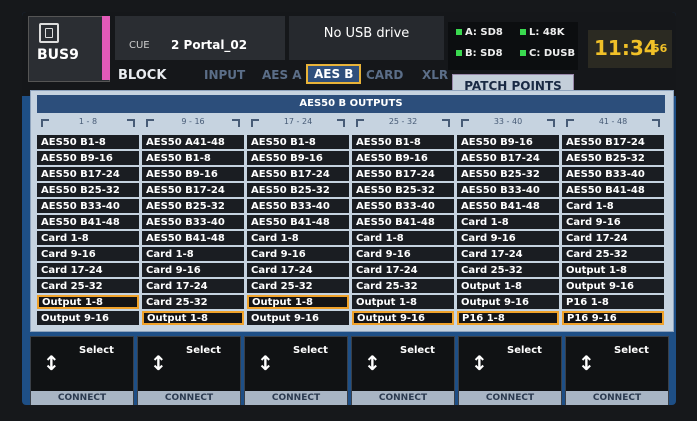  What do you see at coordinates (617, 370) in the screenshot?
I see `encoder-6: ↕ Select CONNECT` at bounding box center [617, 370].